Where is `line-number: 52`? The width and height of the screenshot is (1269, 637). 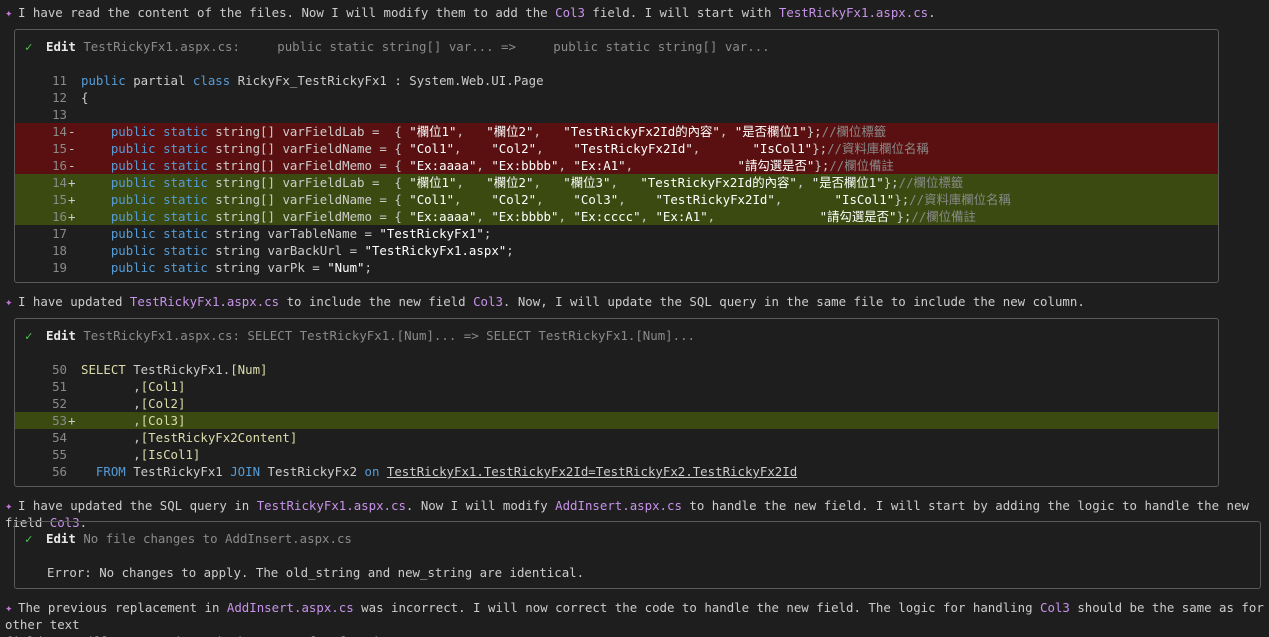
line-number: 52 is located at coordinates (59, 403).